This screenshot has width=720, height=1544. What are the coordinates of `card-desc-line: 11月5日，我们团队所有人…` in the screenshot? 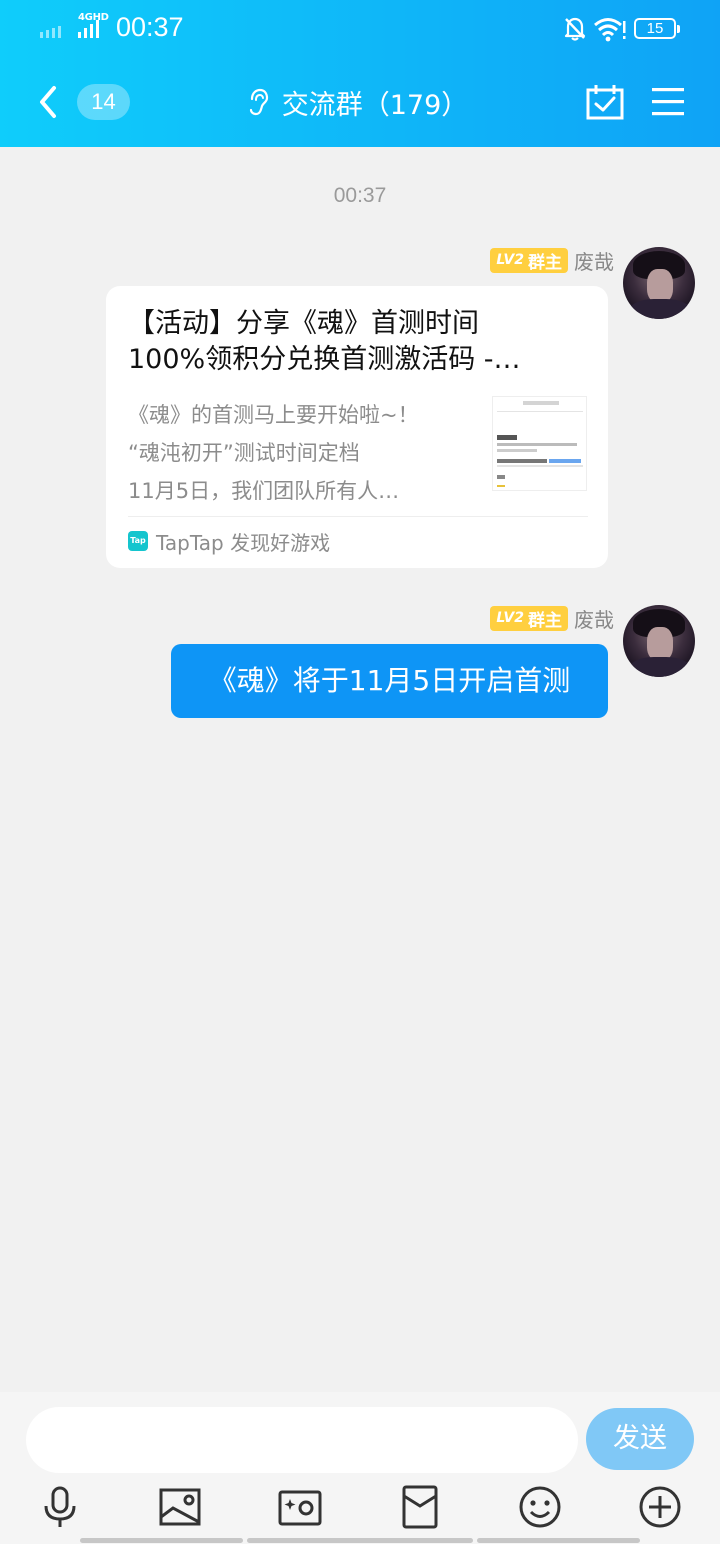 It's located at (264, 491).